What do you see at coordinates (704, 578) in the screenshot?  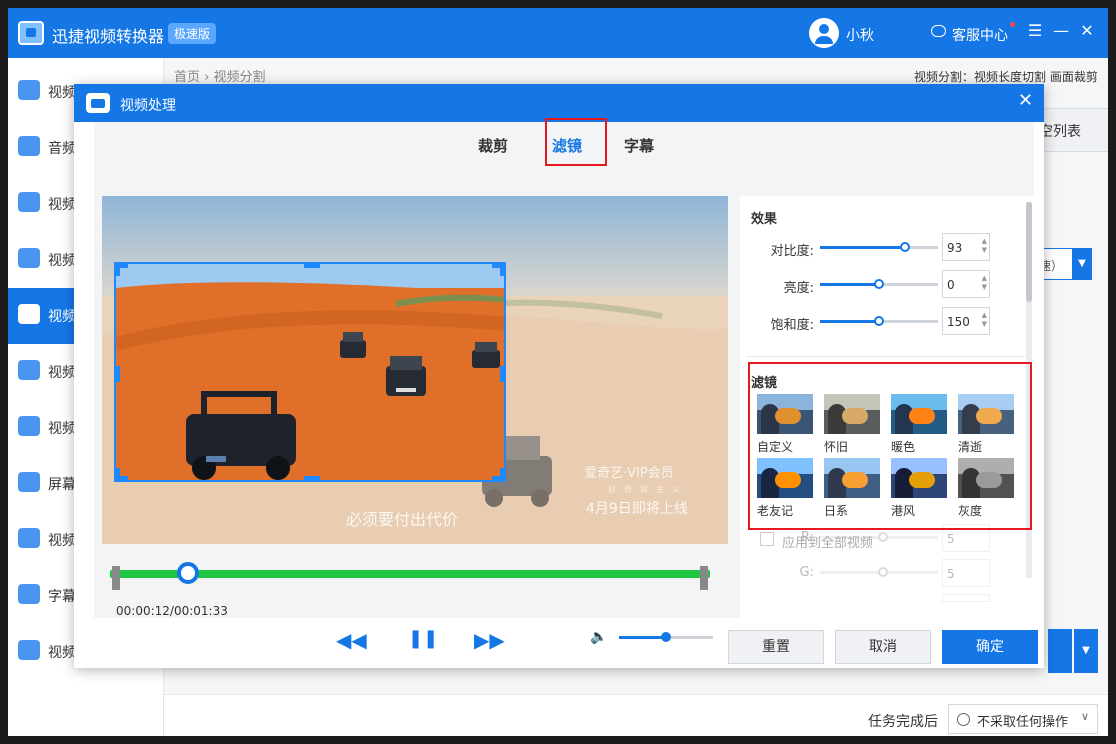 I see `trim-end-handle` at bounding box center [704, 578].